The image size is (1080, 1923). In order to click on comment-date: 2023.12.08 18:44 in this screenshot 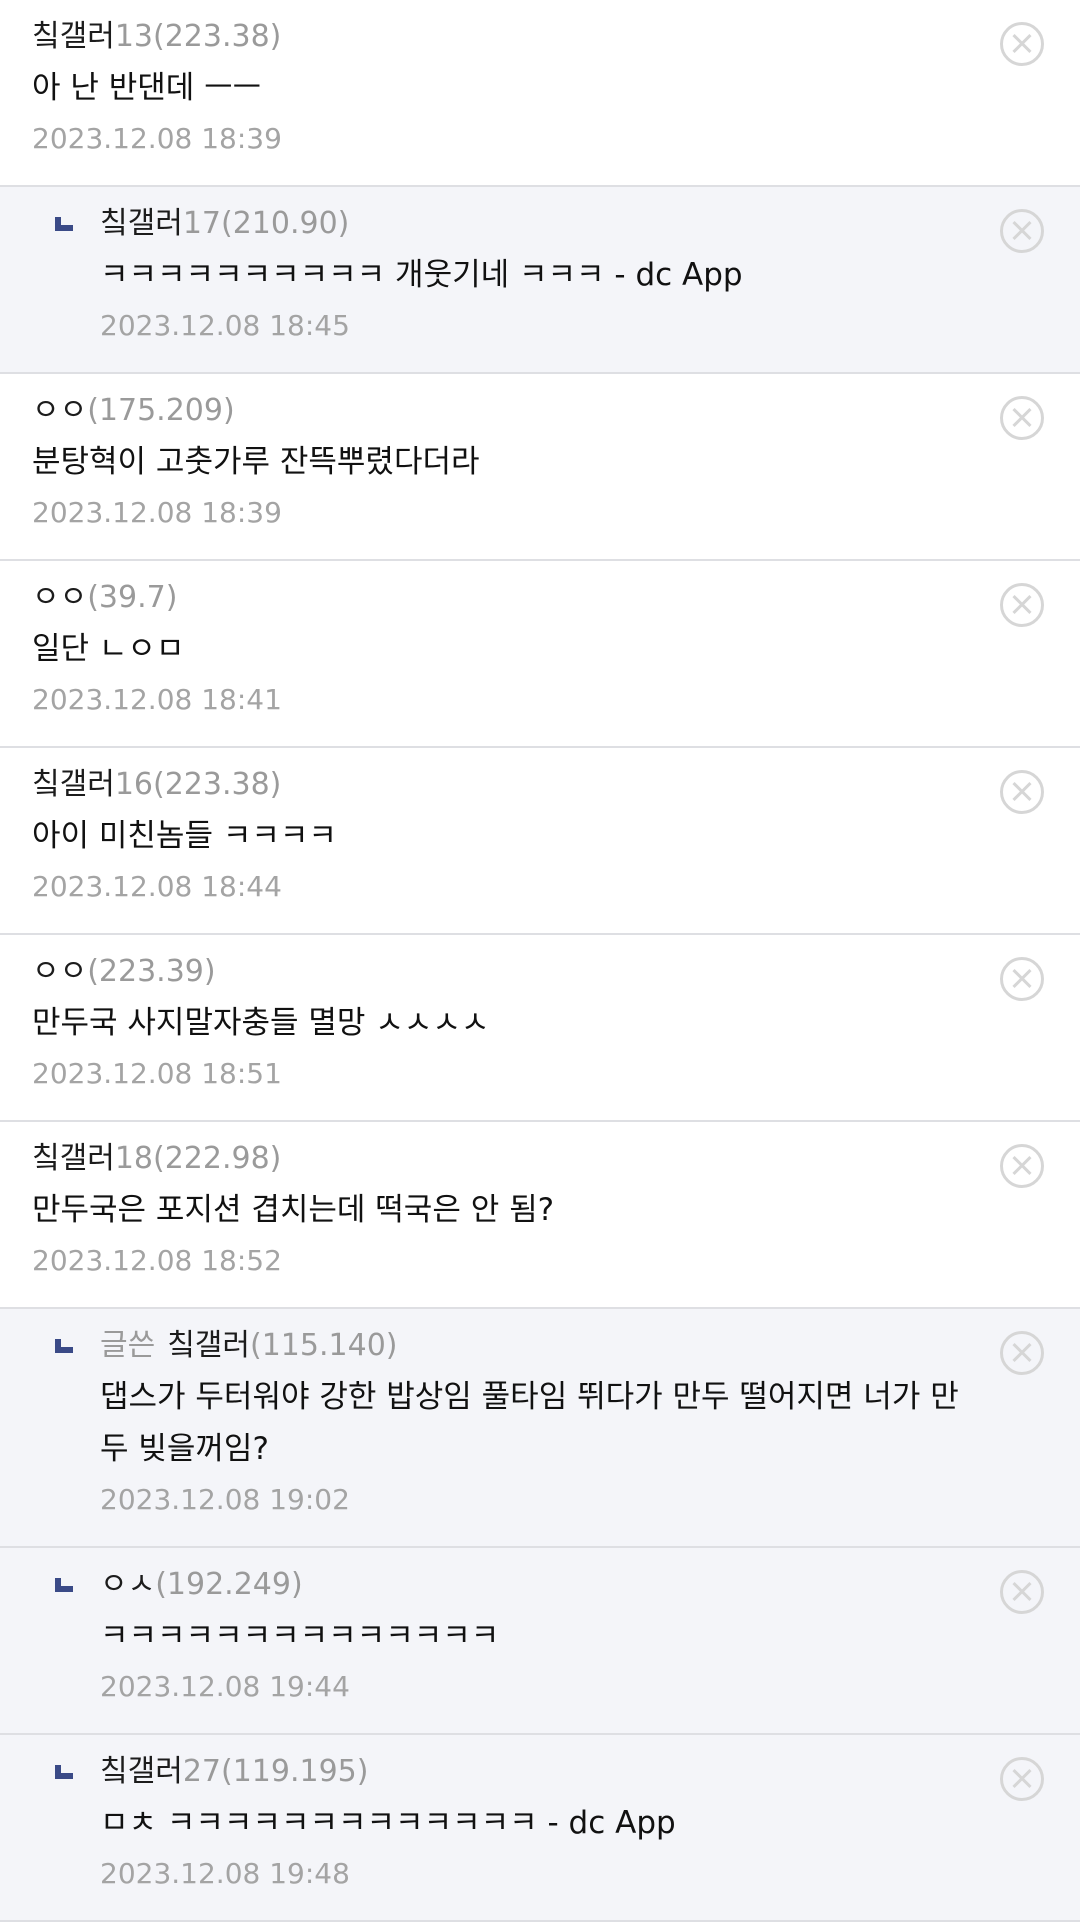, I will do `click(157, 886)`.